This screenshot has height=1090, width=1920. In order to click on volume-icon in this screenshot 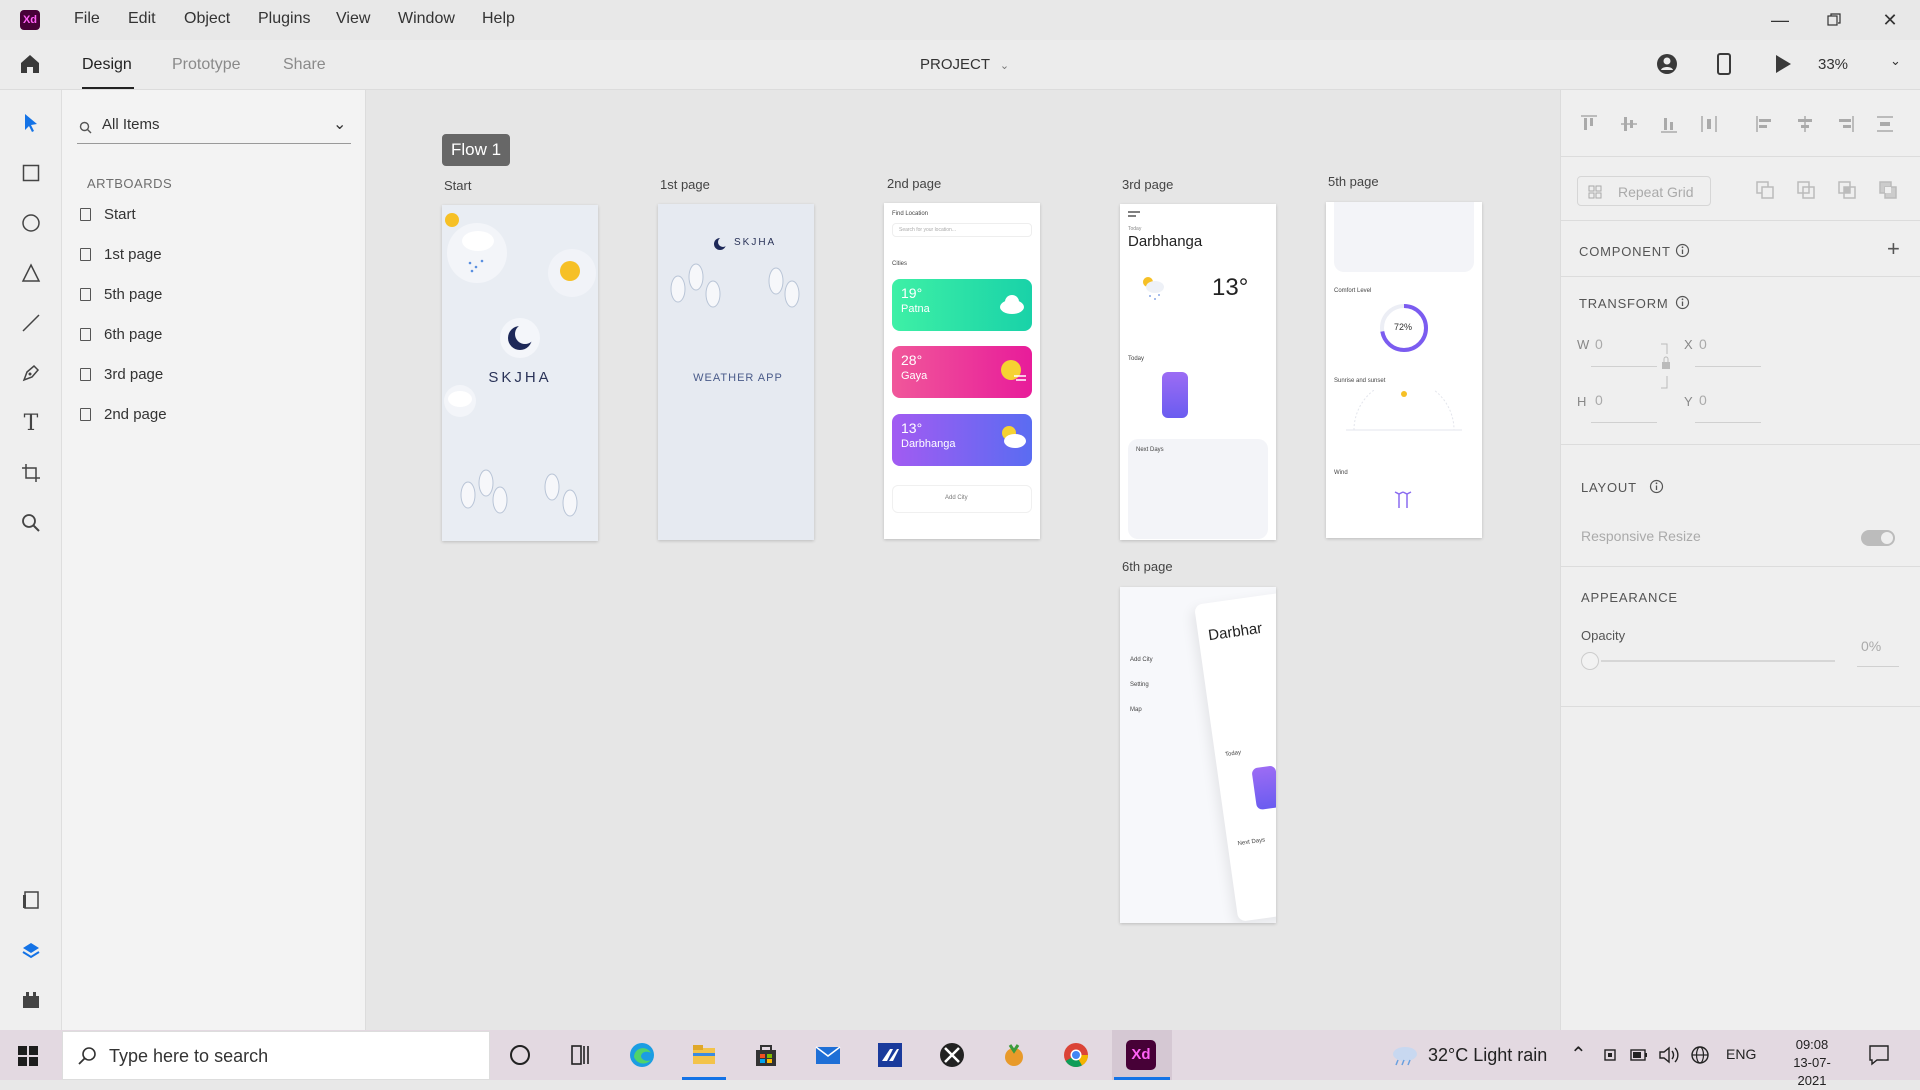, I will do `click(1669, 1055)`.